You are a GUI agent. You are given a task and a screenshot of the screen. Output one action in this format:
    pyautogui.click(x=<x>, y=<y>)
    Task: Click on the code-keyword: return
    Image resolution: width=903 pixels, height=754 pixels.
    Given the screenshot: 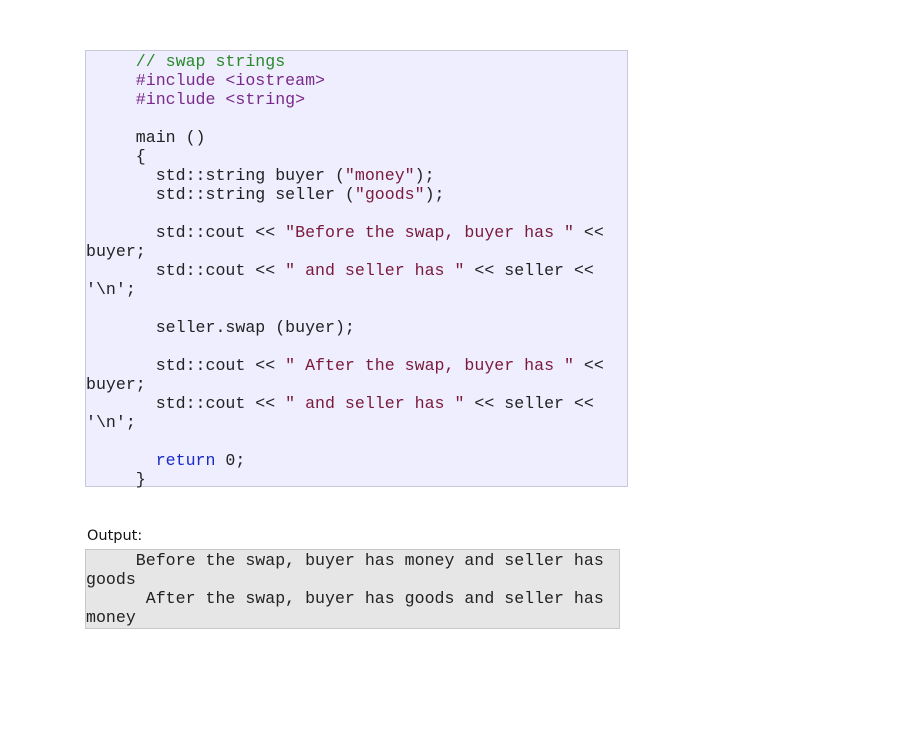 What is the action you would take?
    pyautogui.click(x=185, y=460)
    